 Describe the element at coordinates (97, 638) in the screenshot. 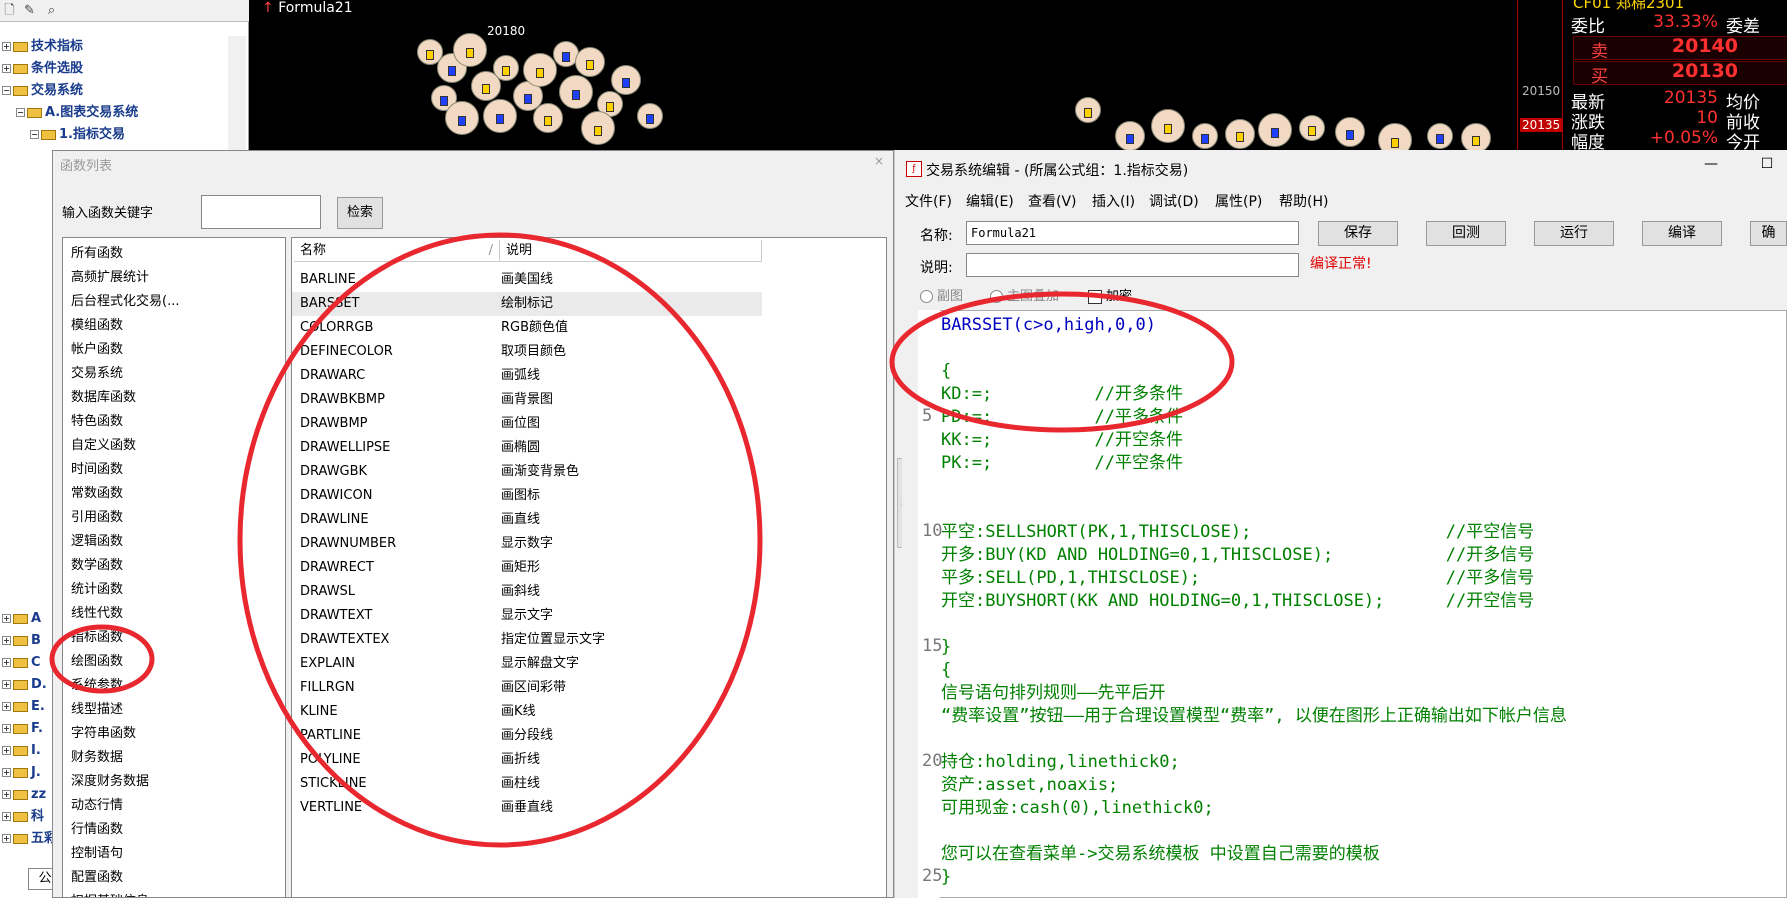

I see `category-item: 指标函数` at that location.